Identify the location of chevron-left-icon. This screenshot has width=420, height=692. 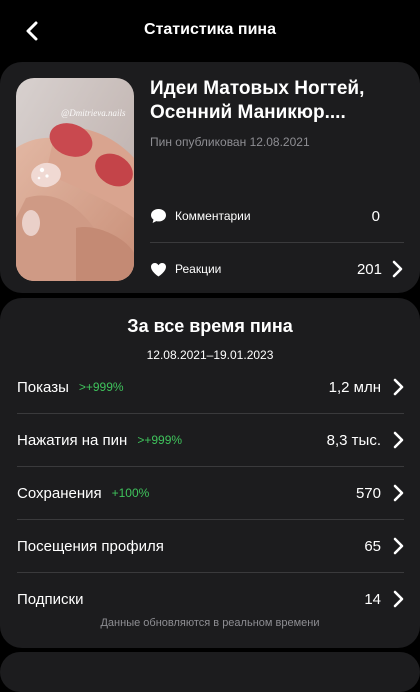
(32, 31).